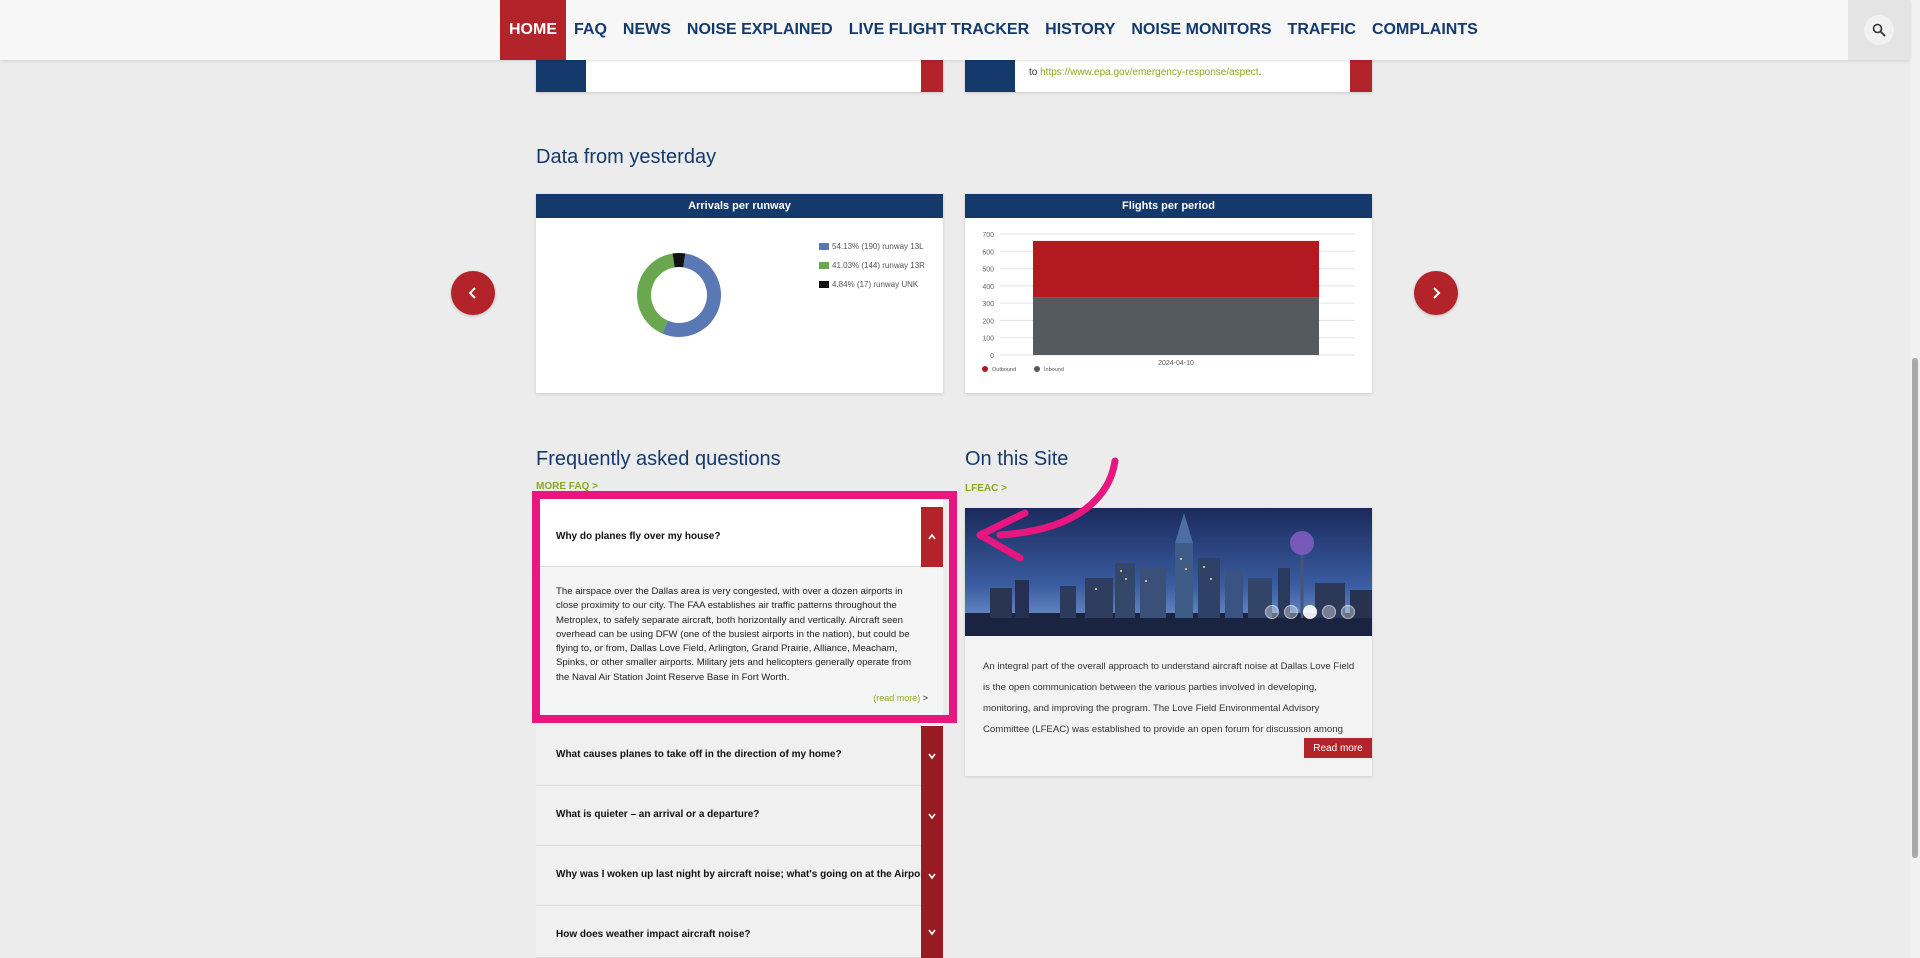  Describe the element at coordinates (1176, 363) in the screenshot. I see `x-tick-label: 2024-04-10` at that location.